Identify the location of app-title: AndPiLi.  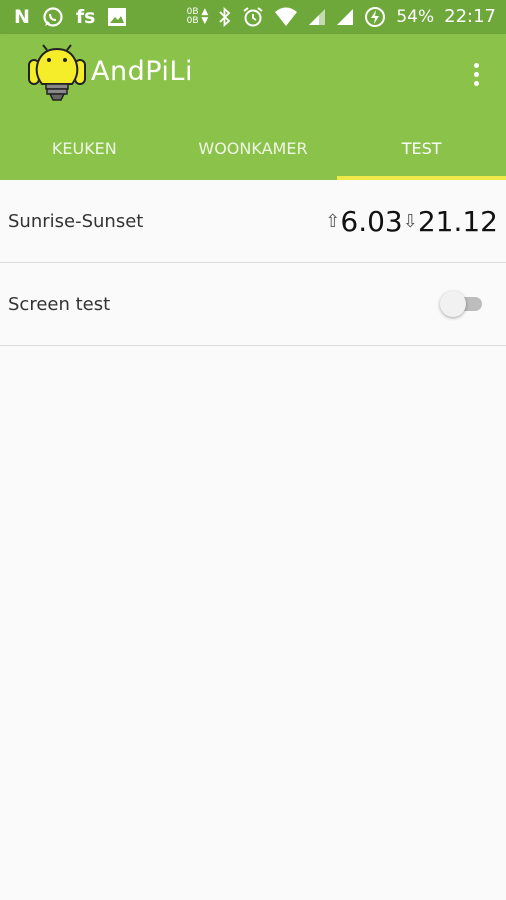
(142, 71).